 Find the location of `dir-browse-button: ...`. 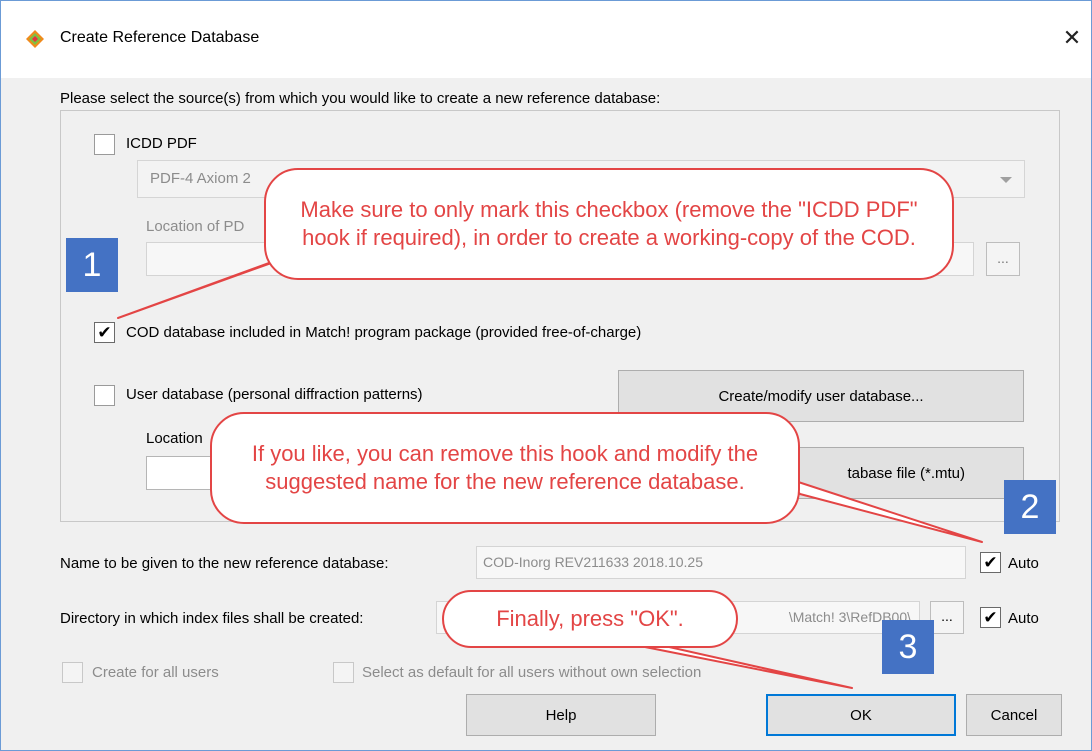

dir-browse-button: ... is located at coordinates (947, 617).